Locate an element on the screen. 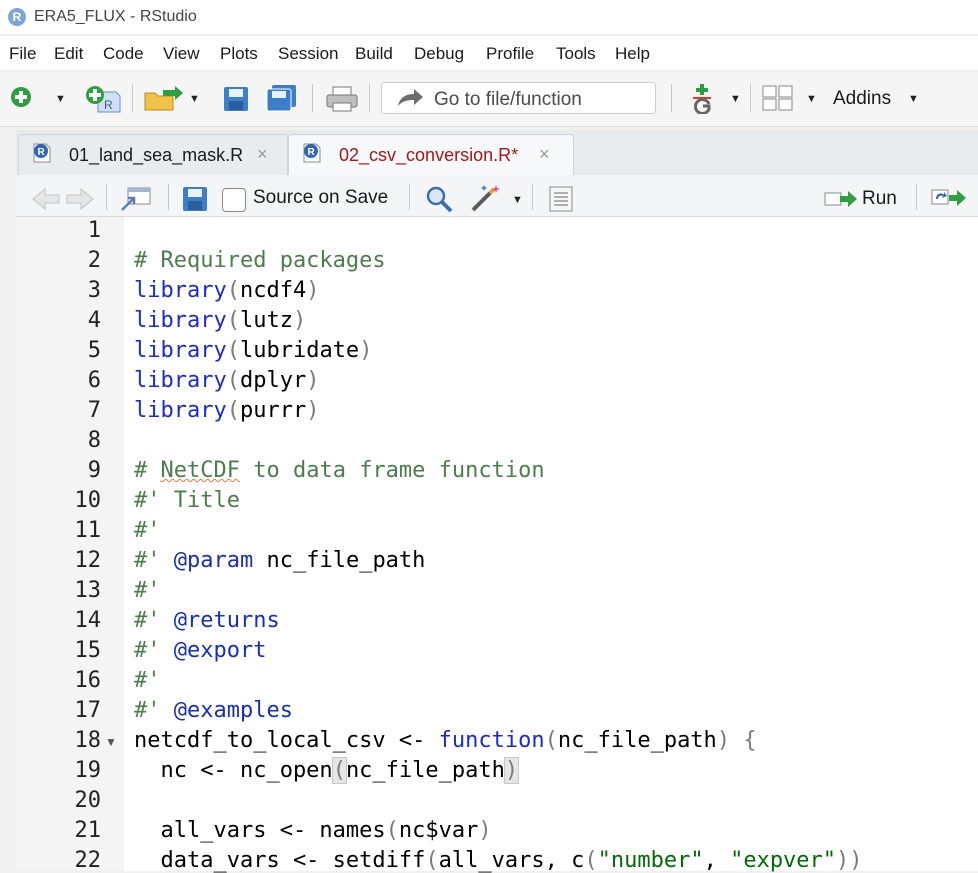 The image size is (978, 873). code-line: library(dplyr) is located at coordinates (227, 380).